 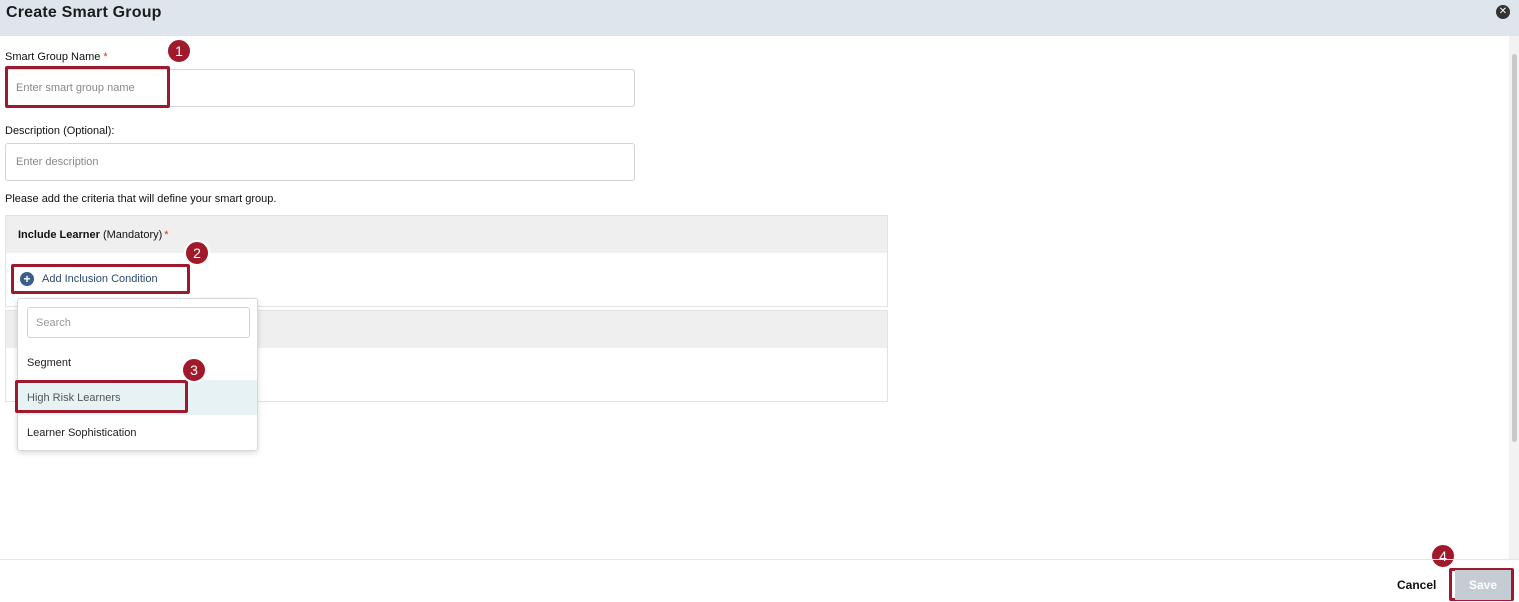 I want to click on dropdown-search-placeholder: Search, so click(x=53, y=322).